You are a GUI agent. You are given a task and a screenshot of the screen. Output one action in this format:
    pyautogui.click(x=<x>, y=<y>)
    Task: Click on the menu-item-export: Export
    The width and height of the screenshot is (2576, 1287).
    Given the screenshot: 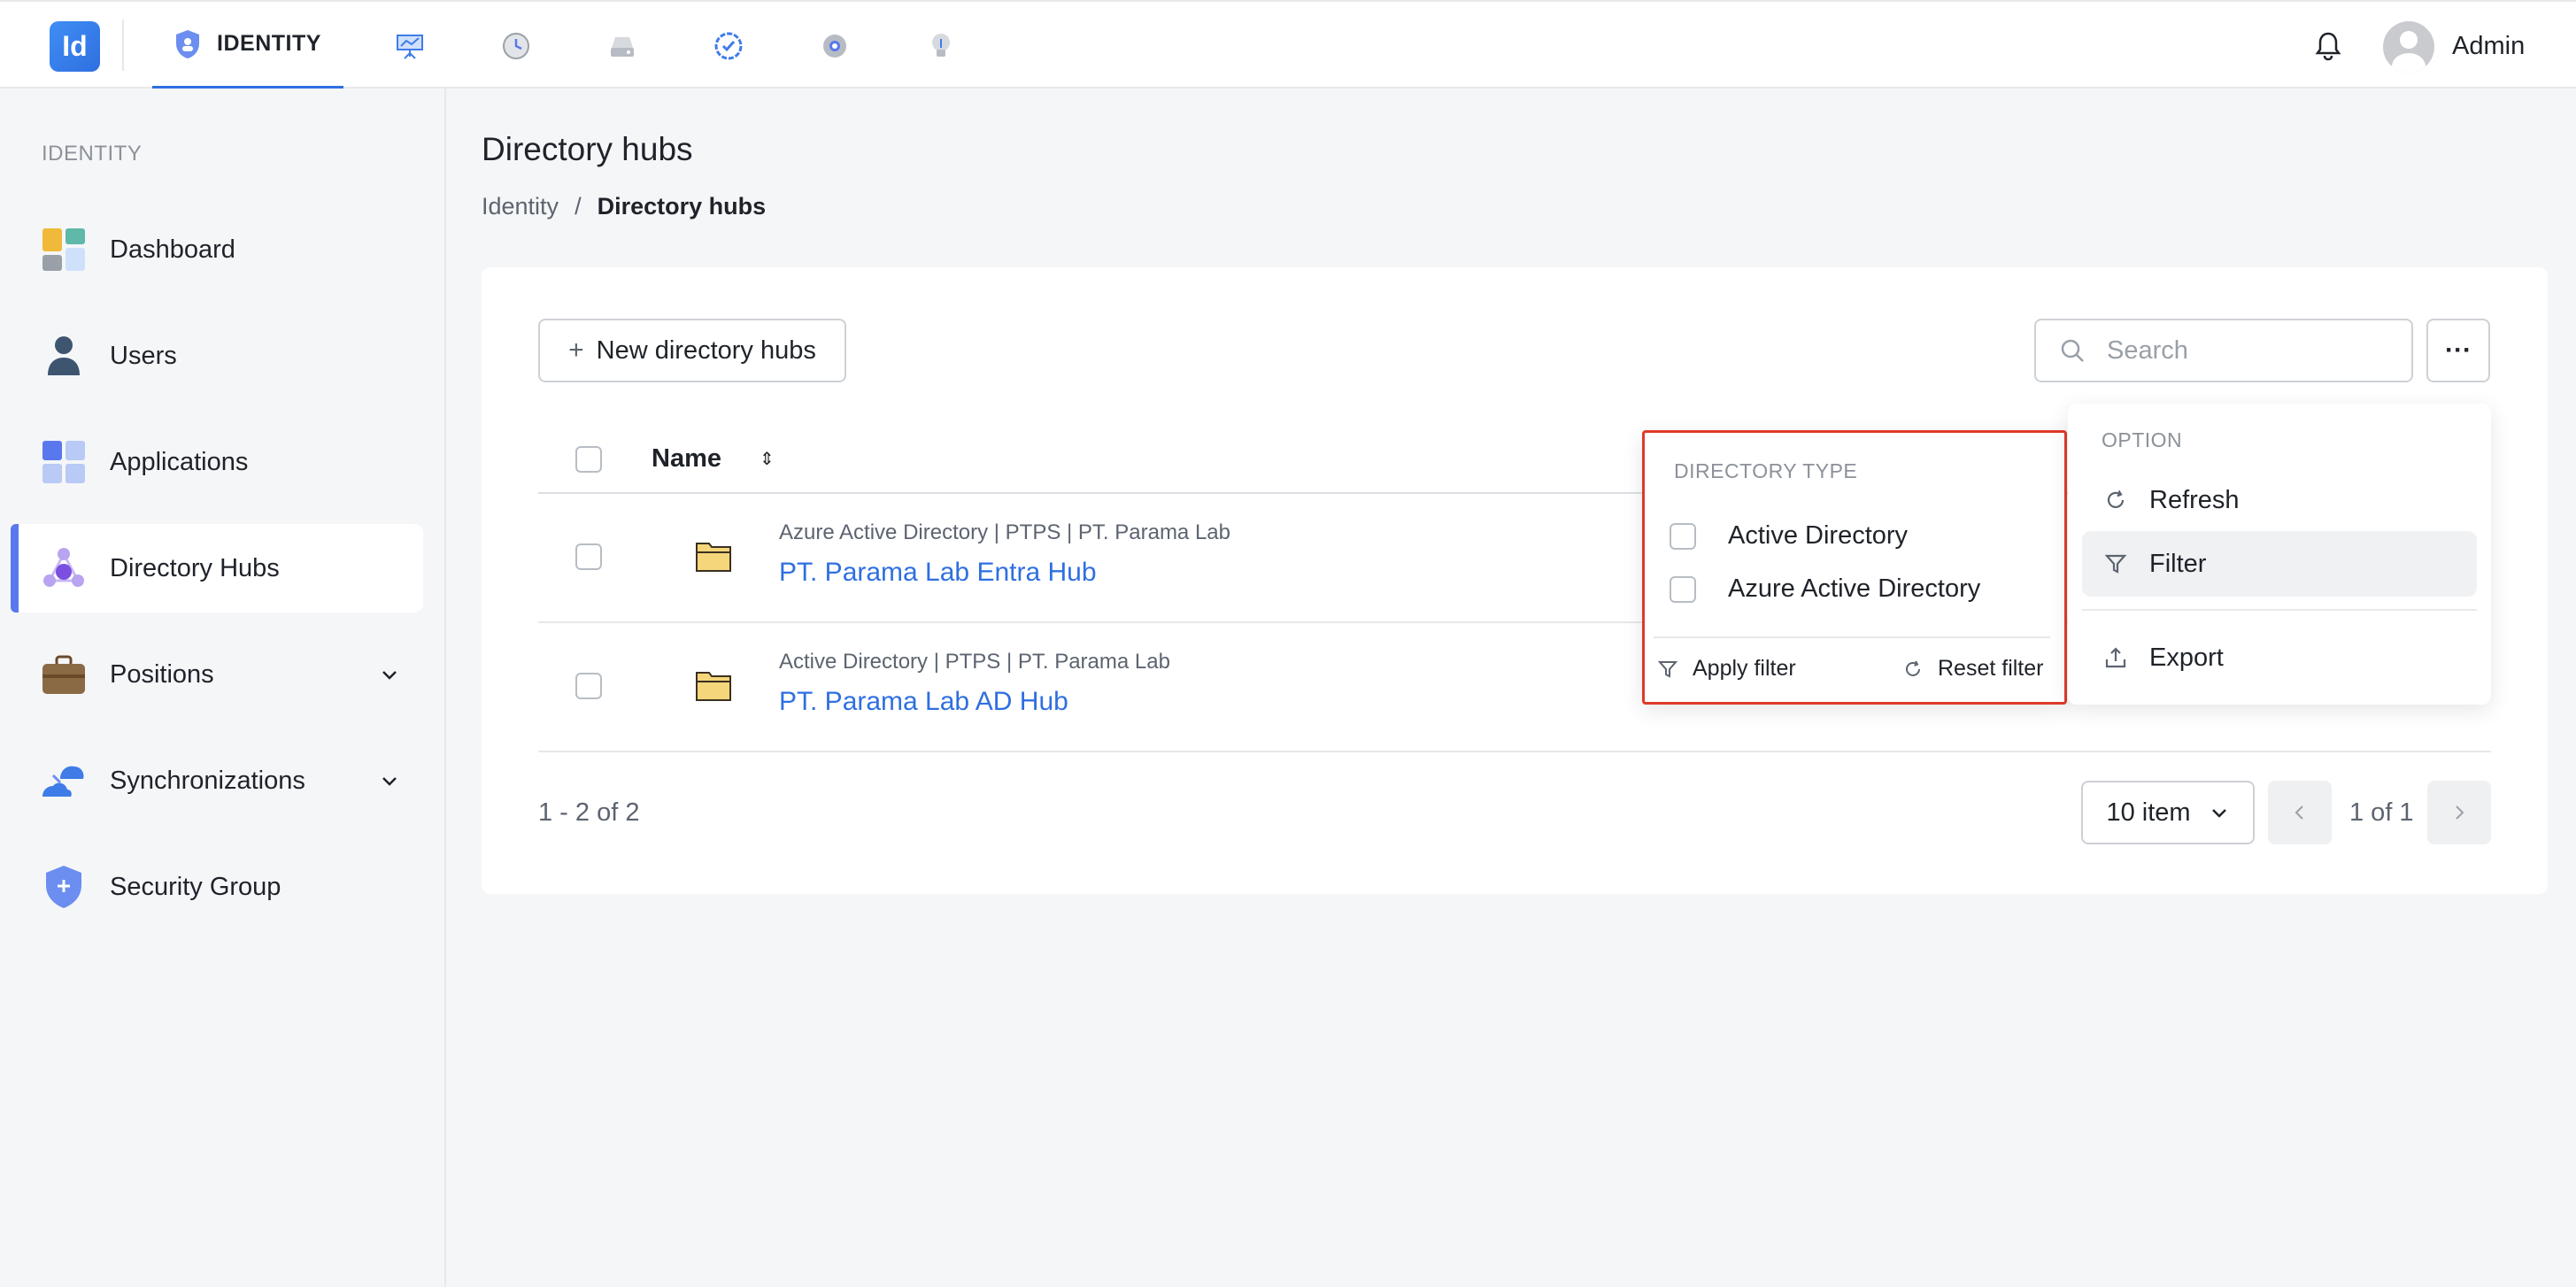 What is the action you would take?
    pyautogui.click(x=2279, y=657)
    